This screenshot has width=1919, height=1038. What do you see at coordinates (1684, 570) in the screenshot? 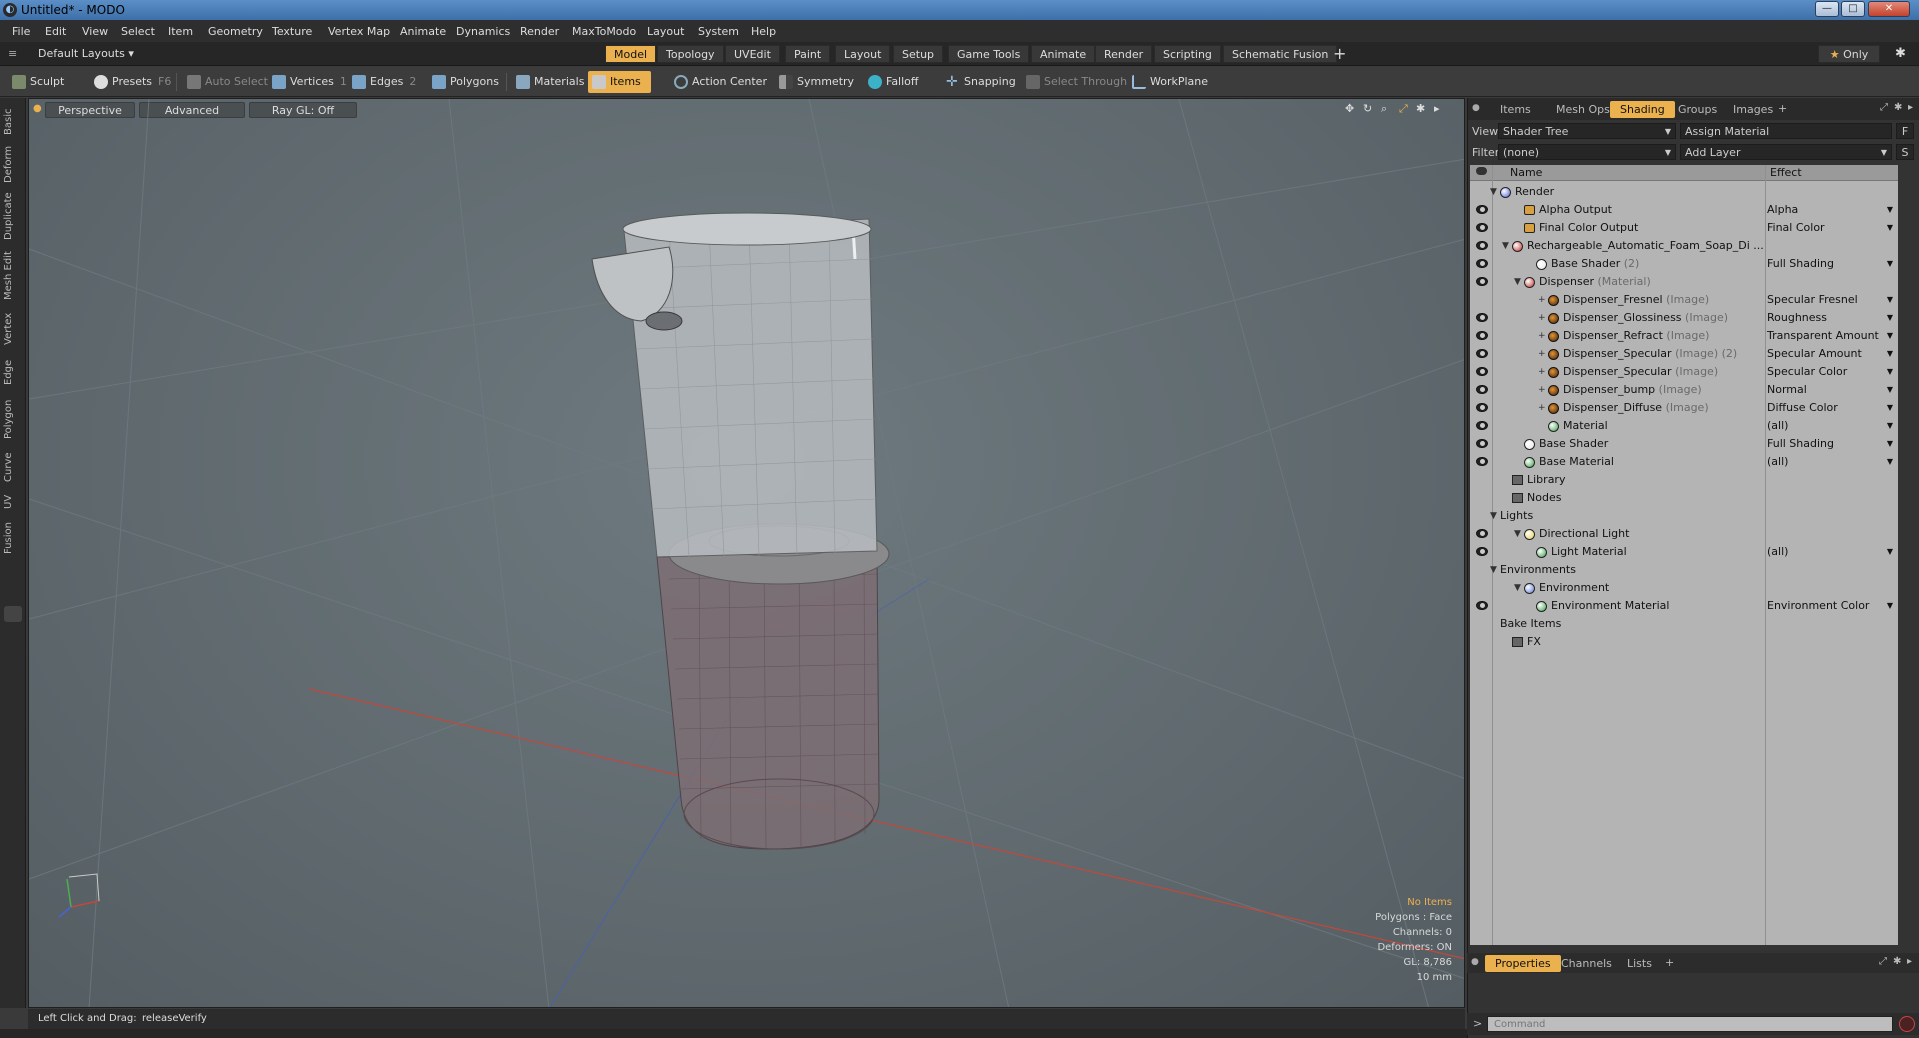
I see `tree-row: ▼ Environments` at bounding box center [1684, 570].